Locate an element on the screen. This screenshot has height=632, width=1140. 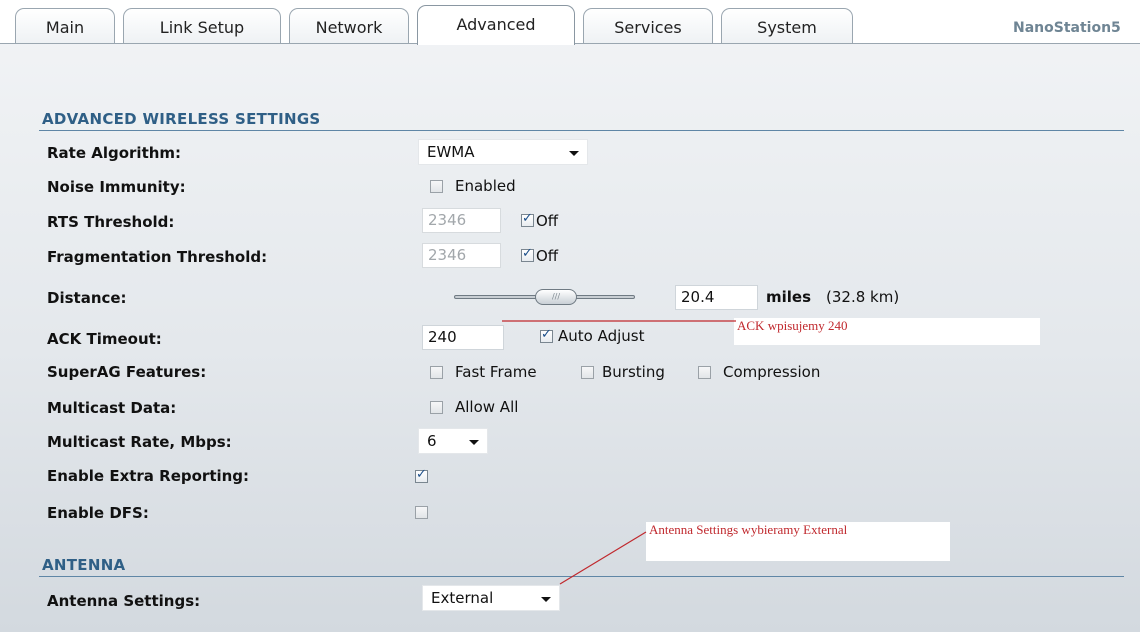
rts-threshold-label: RTS Threshold: is located at coordinates (111, 222).